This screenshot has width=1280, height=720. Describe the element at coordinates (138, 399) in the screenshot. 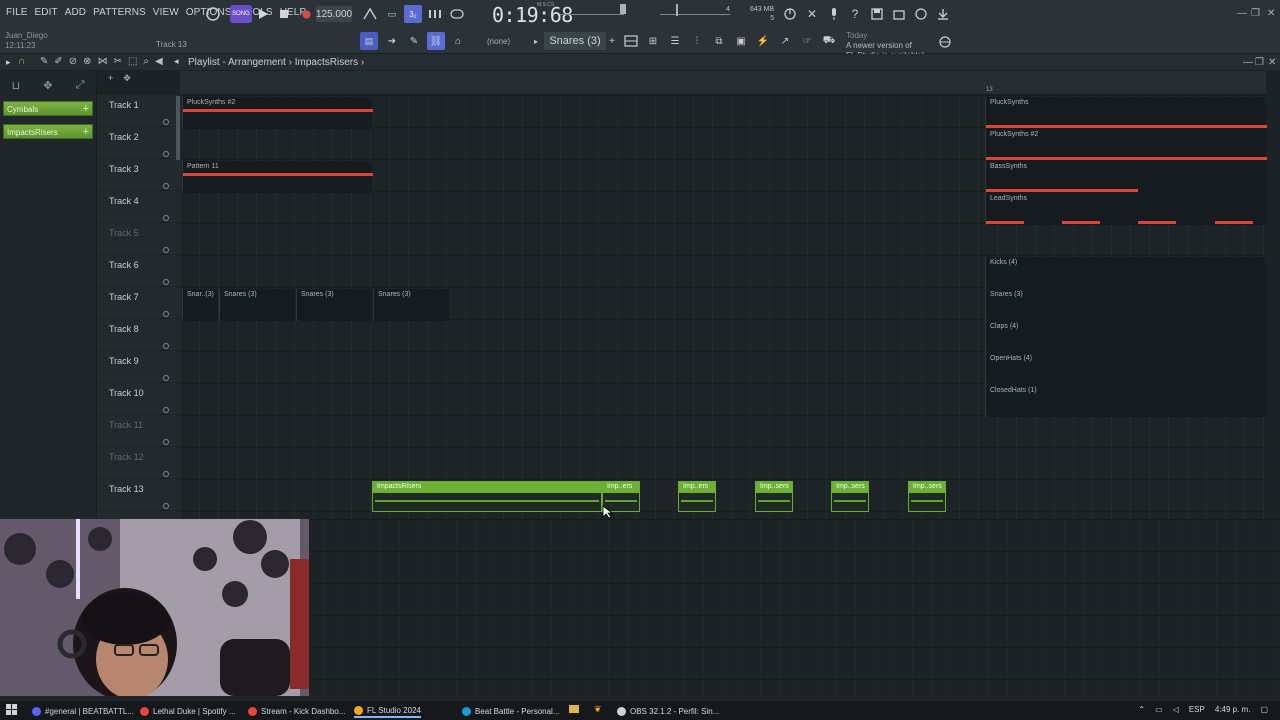

I see `track-header: Track 10` at that location.